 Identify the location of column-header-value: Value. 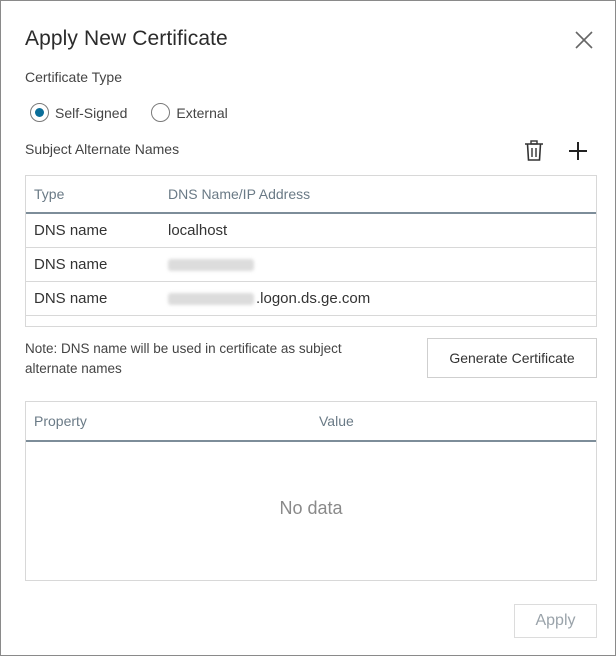
(457, 421).